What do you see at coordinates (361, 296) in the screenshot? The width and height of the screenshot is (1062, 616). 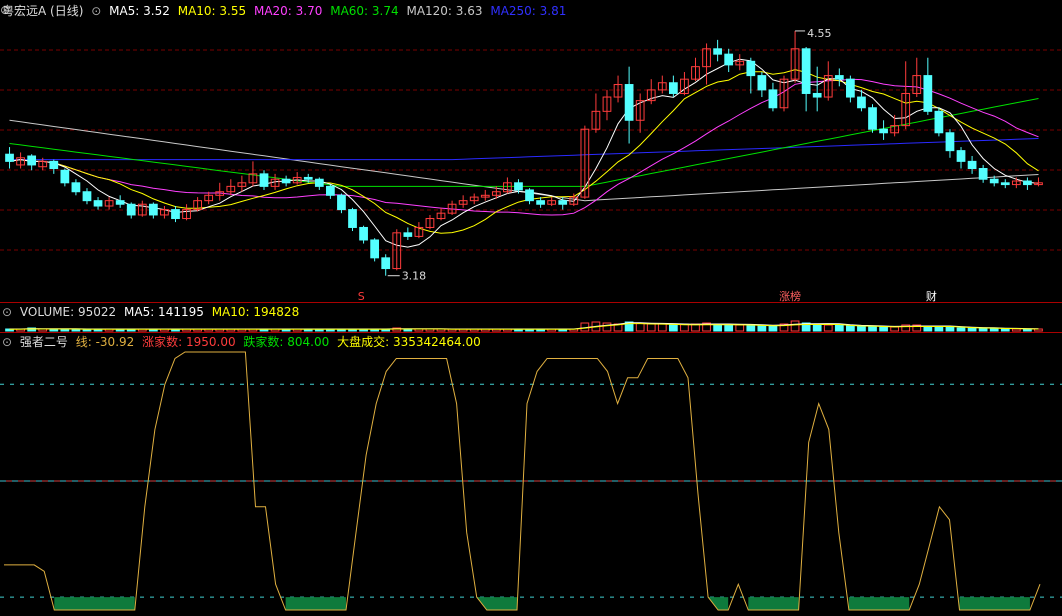 I see `event-s-marker: S` at bounding box center [361, 296].